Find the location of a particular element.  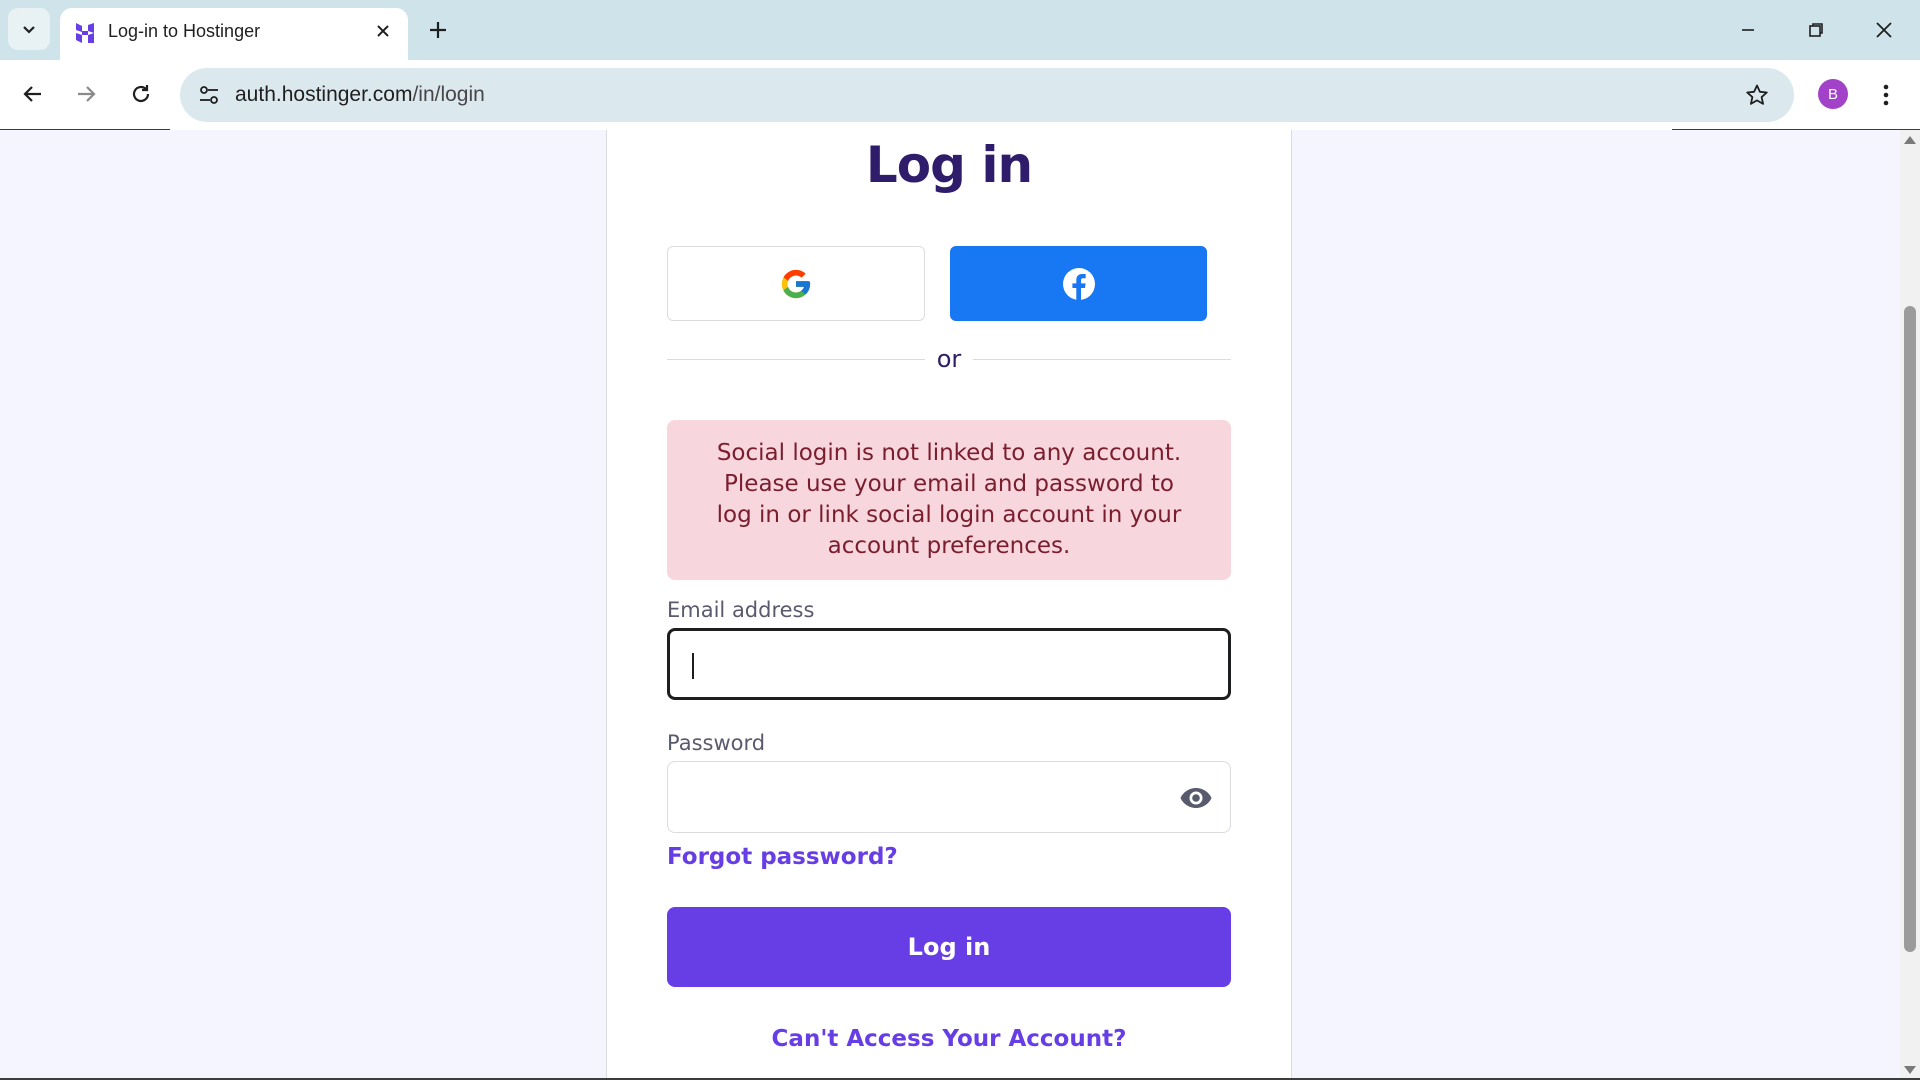

reload-button is located at coordinates (141, 94).